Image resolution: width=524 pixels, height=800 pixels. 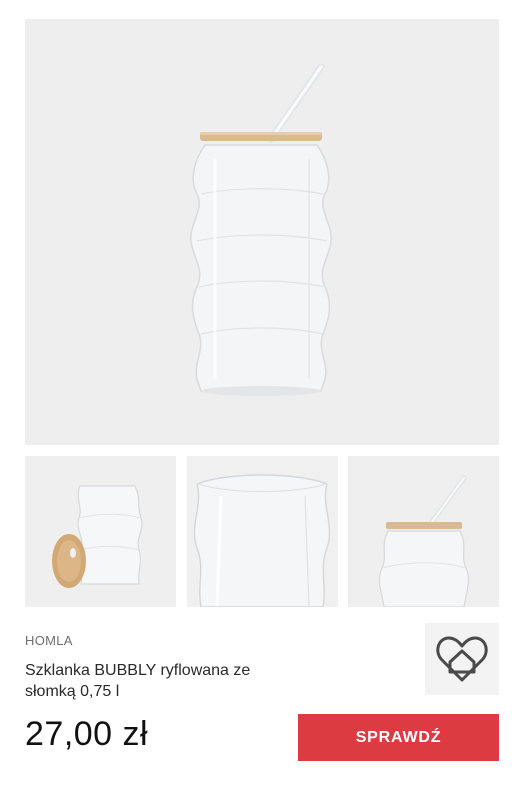 What do you see at coordinates (398, 737) in the screenshot?
I see `check-offer-button: SPRAWDŹ` at bounding box center [398, 737].